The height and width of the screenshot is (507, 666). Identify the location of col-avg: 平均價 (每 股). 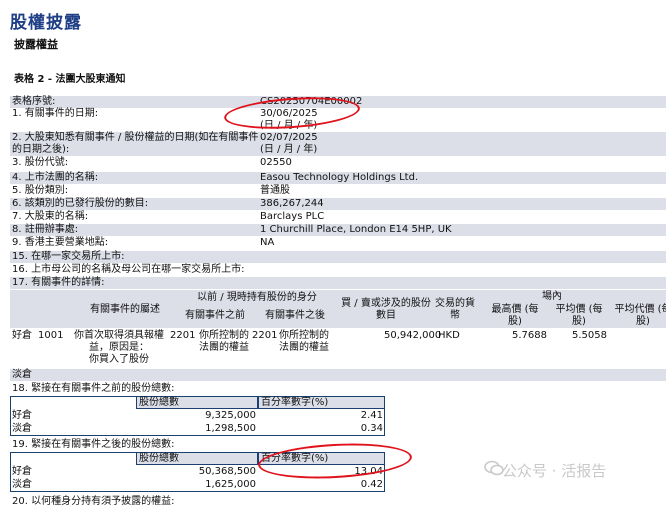
(579, 315).